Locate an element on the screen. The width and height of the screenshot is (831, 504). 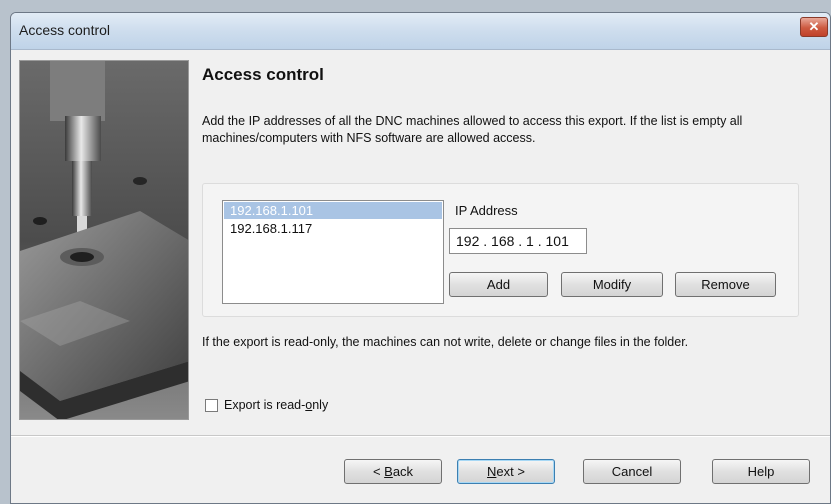
ip-list-item: 192.168.1.101 is located at coordinates (333, 210).